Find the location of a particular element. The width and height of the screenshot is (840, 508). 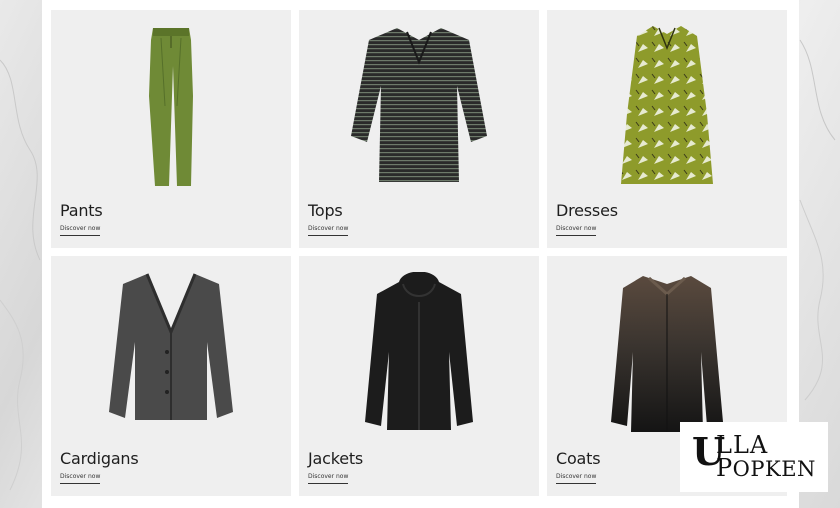

category-card-tops: Tops Discover now is located at coordinates (419, 129).